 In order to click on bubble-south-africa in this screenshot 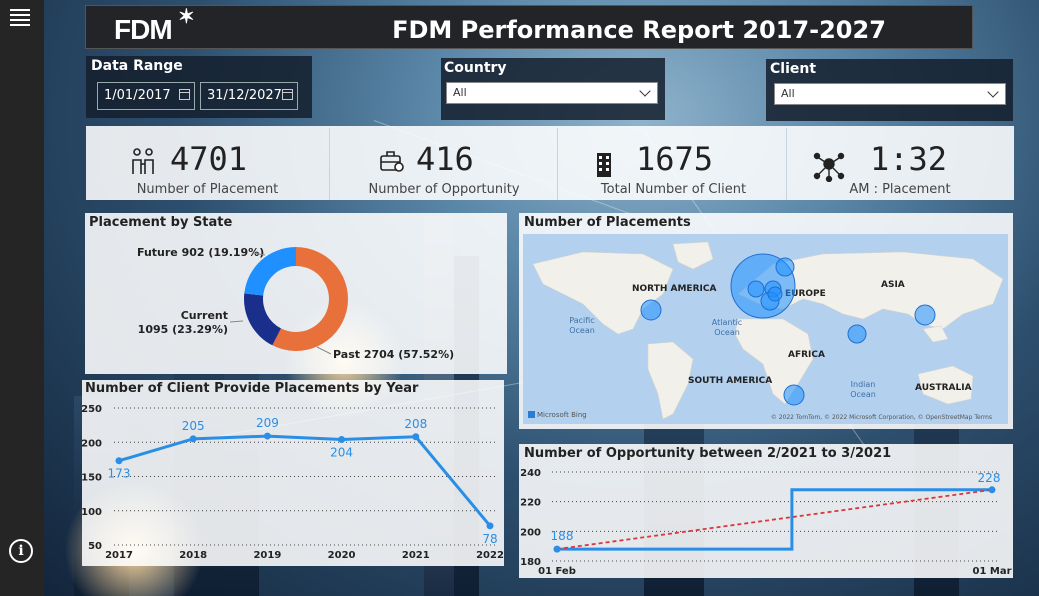, I will do `click(794, 395)`.